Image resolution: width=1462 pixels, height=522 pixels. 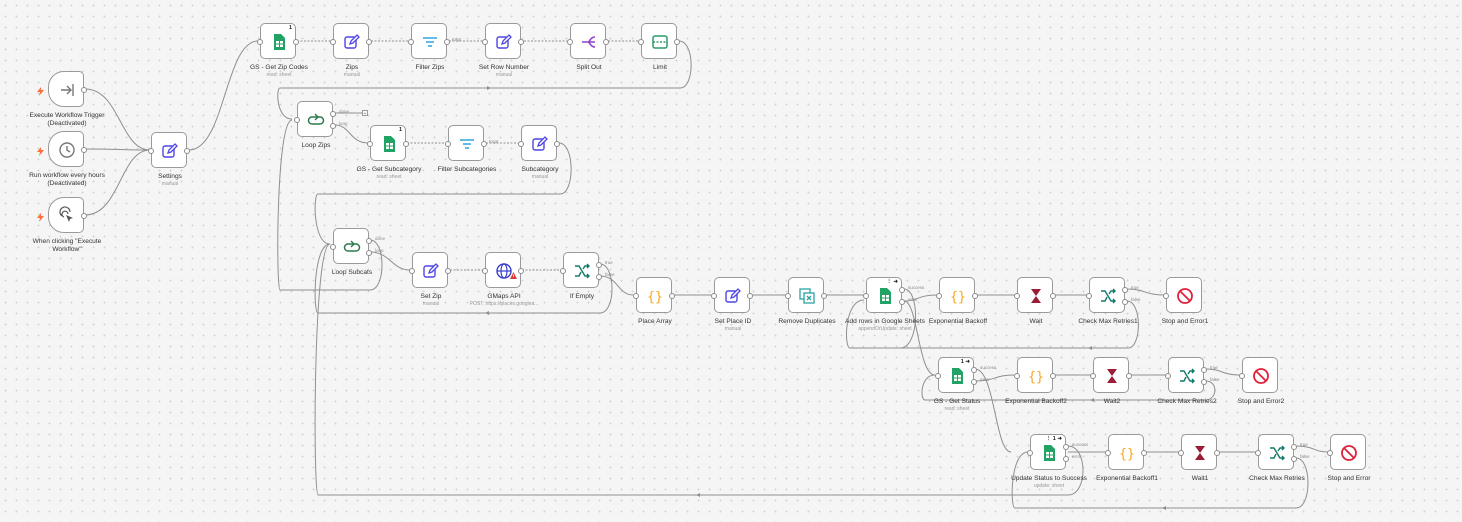 I want to click on remove-duplicates-node: Remove Duplicates, so click(x=807, y=301).